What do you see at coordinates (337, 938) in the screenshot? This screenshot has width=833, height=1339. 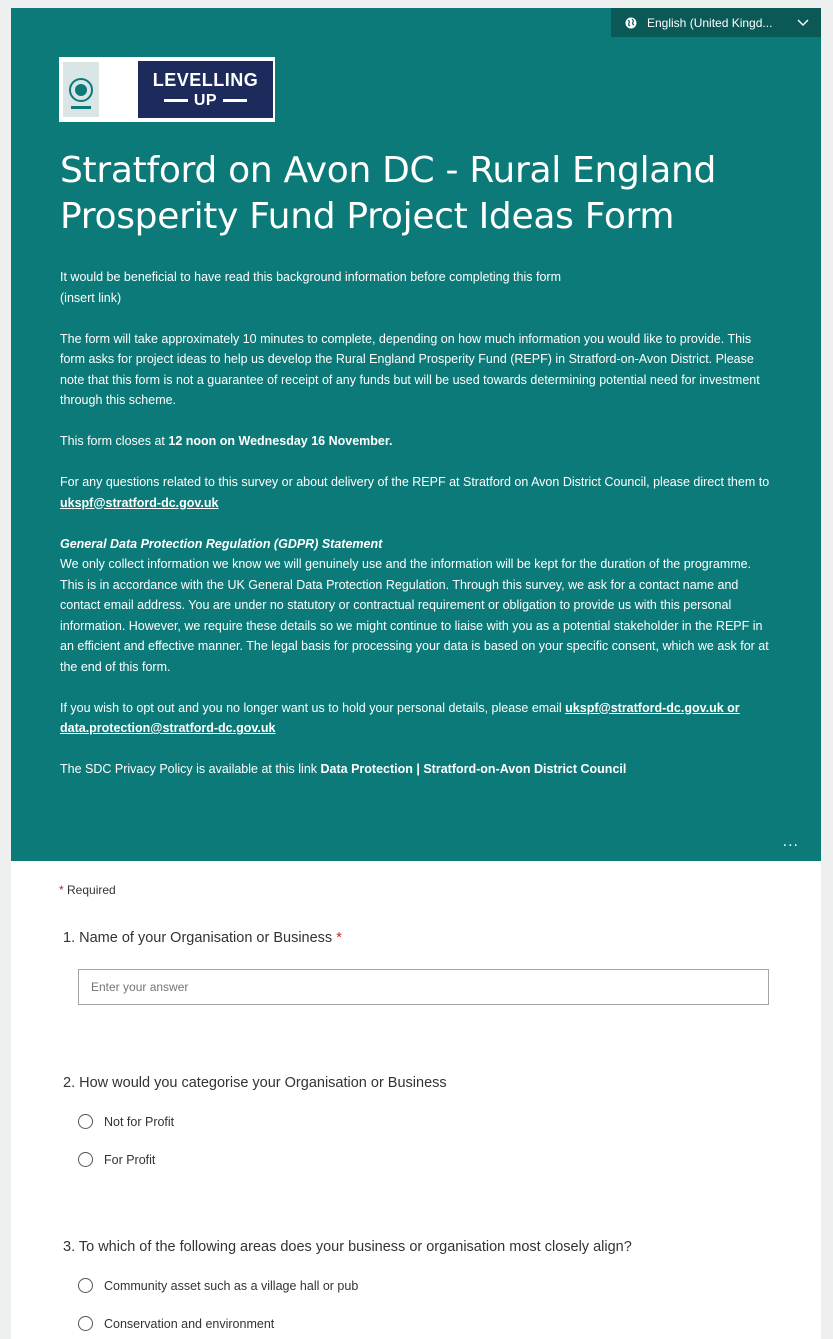 I see `question-1-required-star: *` at bounding box center [337, 938].